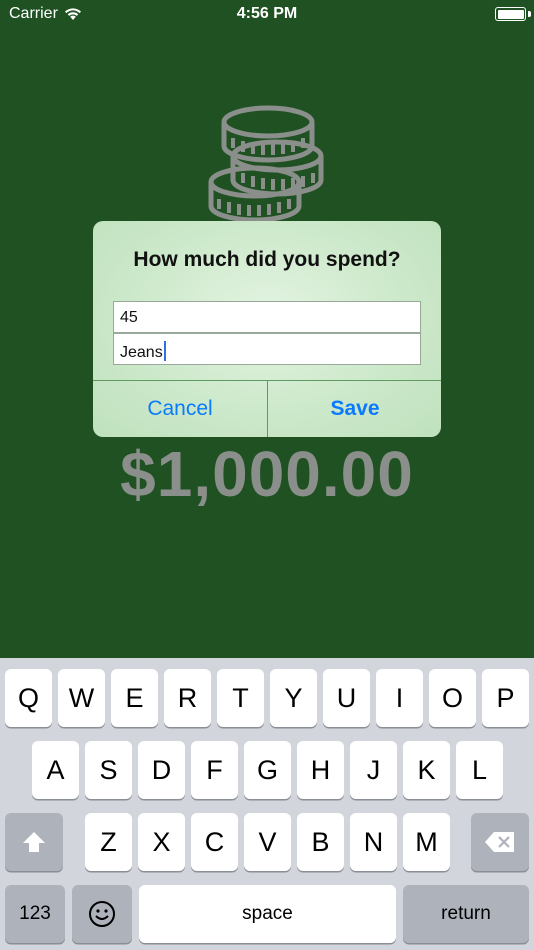 The width and height of the screenshot is (534, 950). What do you see at coordinates (373, 842) in the screenshot?
I see `key-n: N` at bounding box center [373, 842].